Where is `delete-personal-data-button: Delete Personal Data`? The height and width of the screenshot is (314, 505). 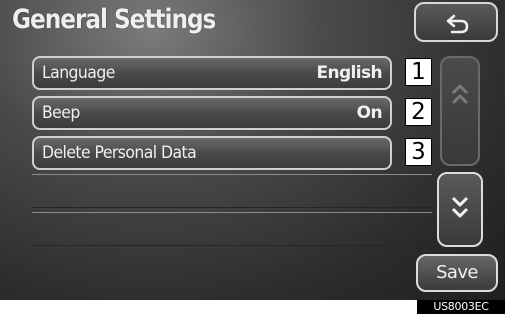
delete-personal-data-button: Delete Personal Data is located at coordinates (212, 153).